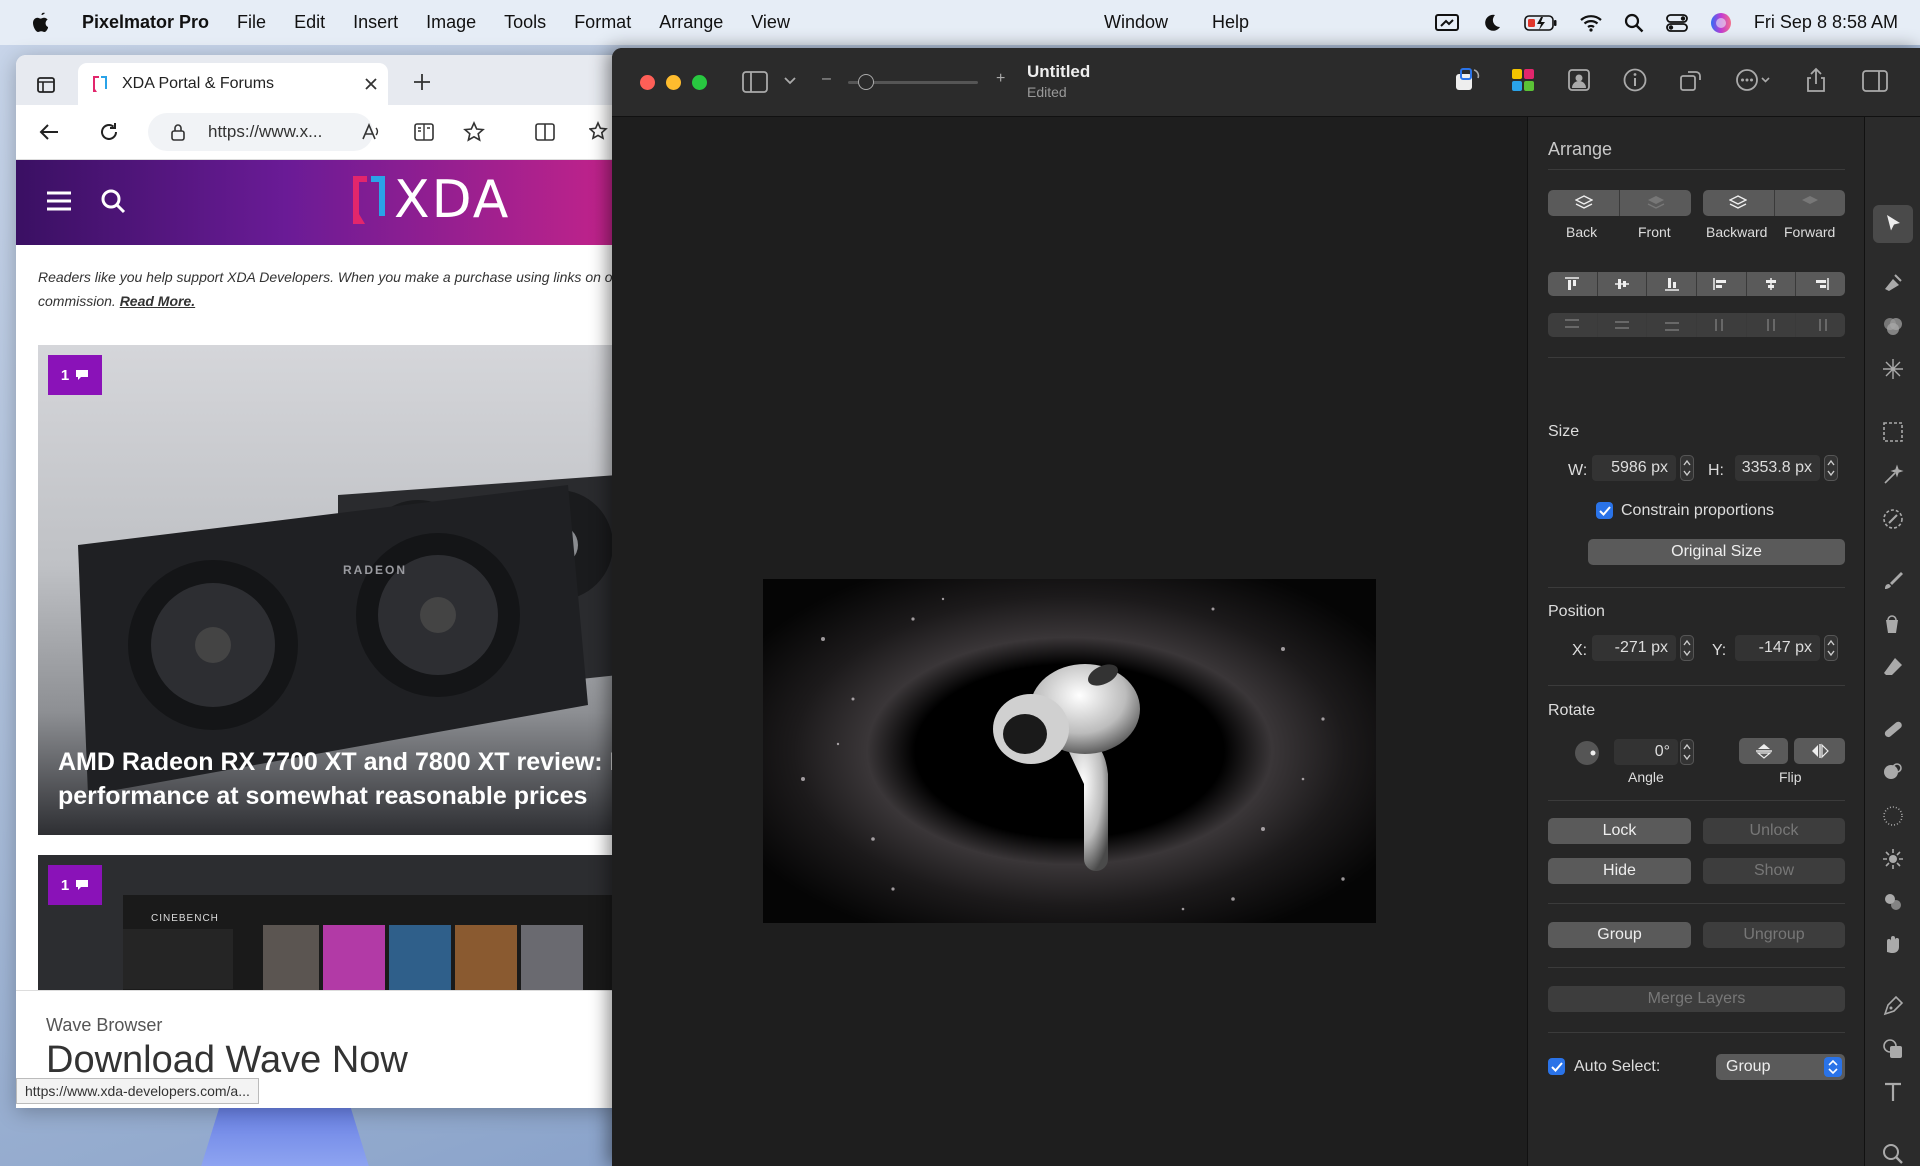  What do you see at coordinates (1619, 831) in the screenshot?
I see `lock-button: Lock` at bounding box center [1619, 831].